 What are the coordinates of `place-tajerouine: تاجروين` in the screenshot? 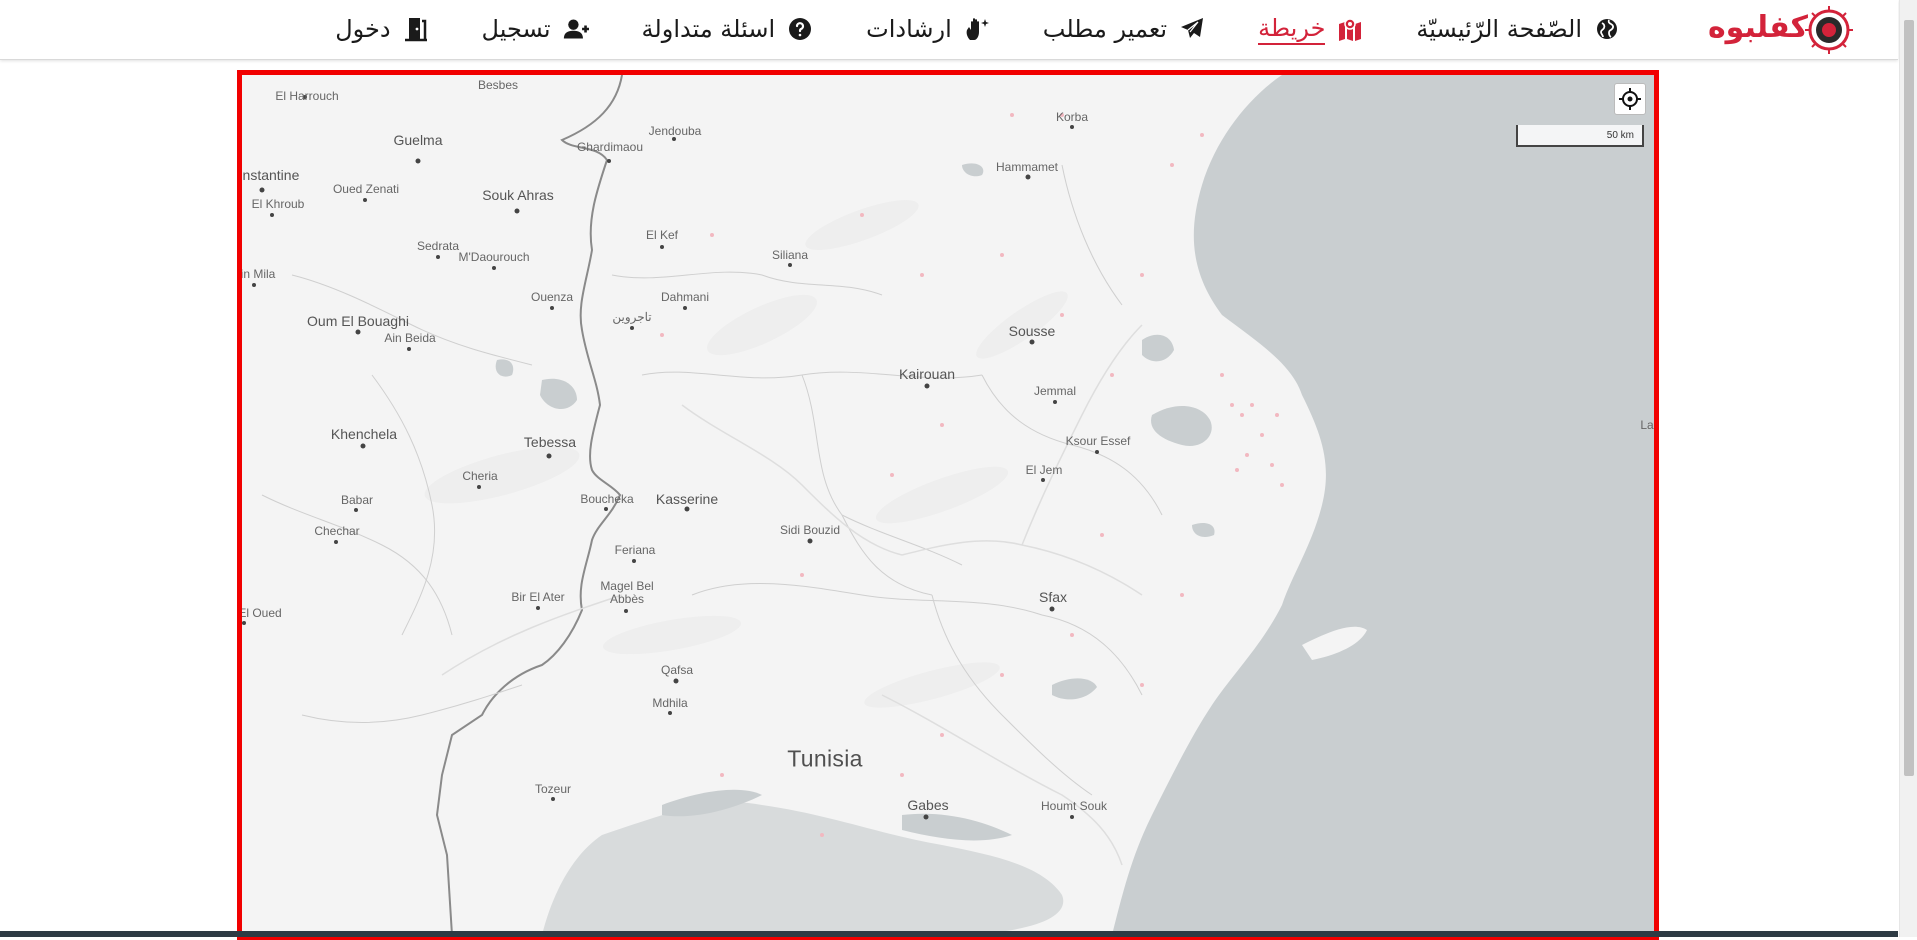 It's located at (632, 317).